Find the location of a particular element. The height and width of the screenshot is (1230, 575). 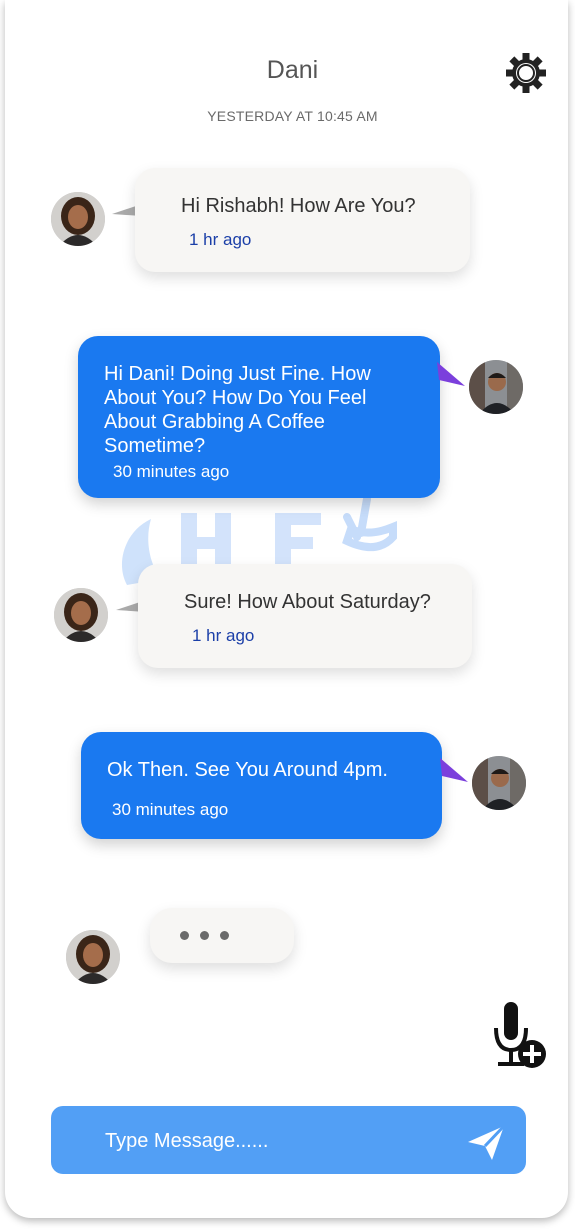

message-line: Sometime? is located at coordinates (155, 446).